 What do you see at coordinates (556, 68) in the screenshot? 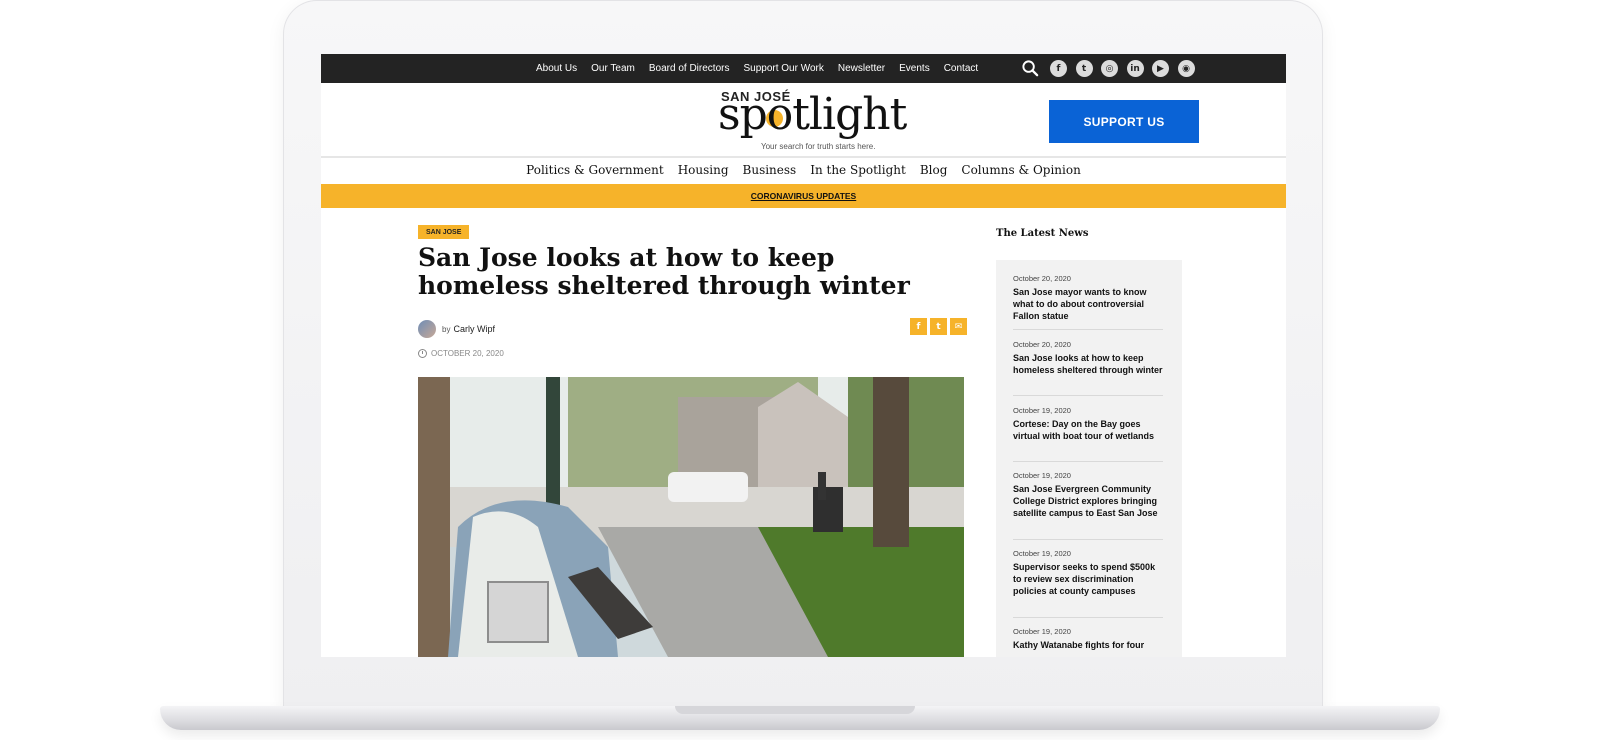
I see `top-nav-about: About Us` at bounding box center [556, 68].